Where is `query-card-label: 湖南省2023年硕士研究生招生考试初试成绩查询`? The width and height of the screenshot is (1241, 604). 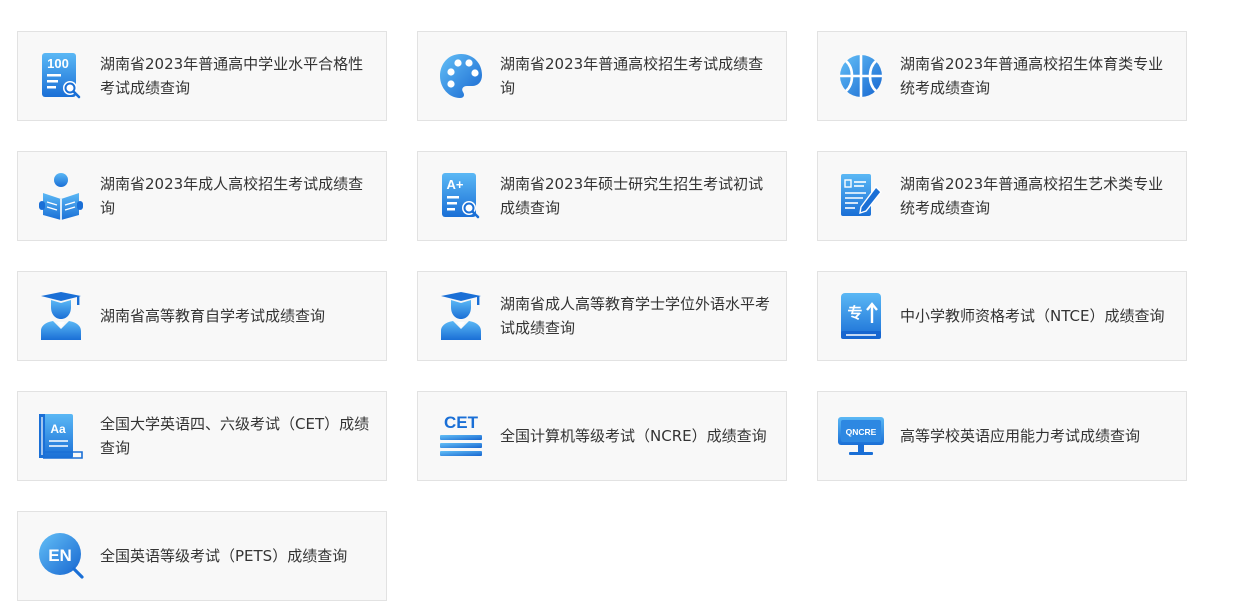
query-card-label: 湖南省2023年硕士研究生招生考试初试成绩查询 is located at coordinates (632, 196).